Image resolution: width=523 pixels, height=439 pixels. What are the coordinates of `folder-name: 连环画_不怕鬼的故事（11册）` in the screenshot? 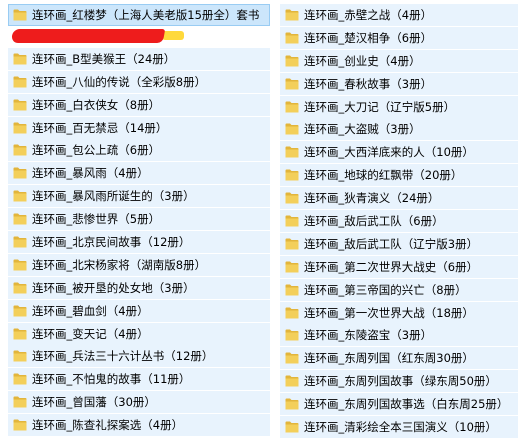 It's located at (111, 379).